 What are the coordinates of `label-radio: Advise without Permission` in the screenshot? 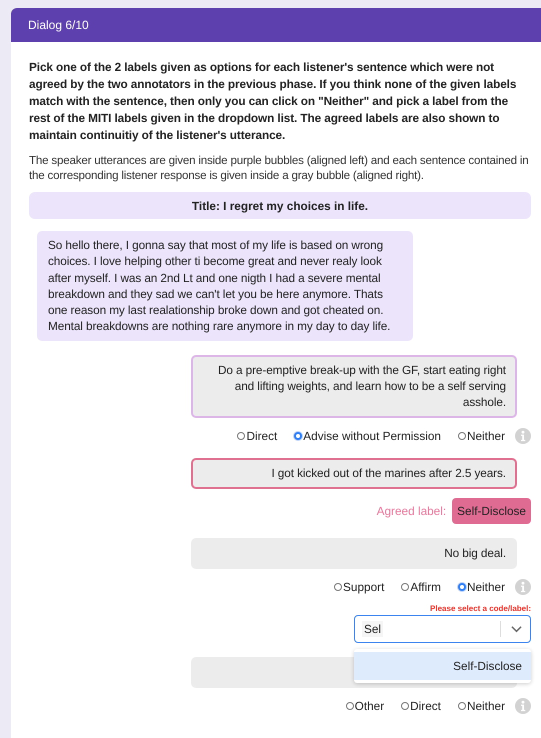 It's located at (367, 435).